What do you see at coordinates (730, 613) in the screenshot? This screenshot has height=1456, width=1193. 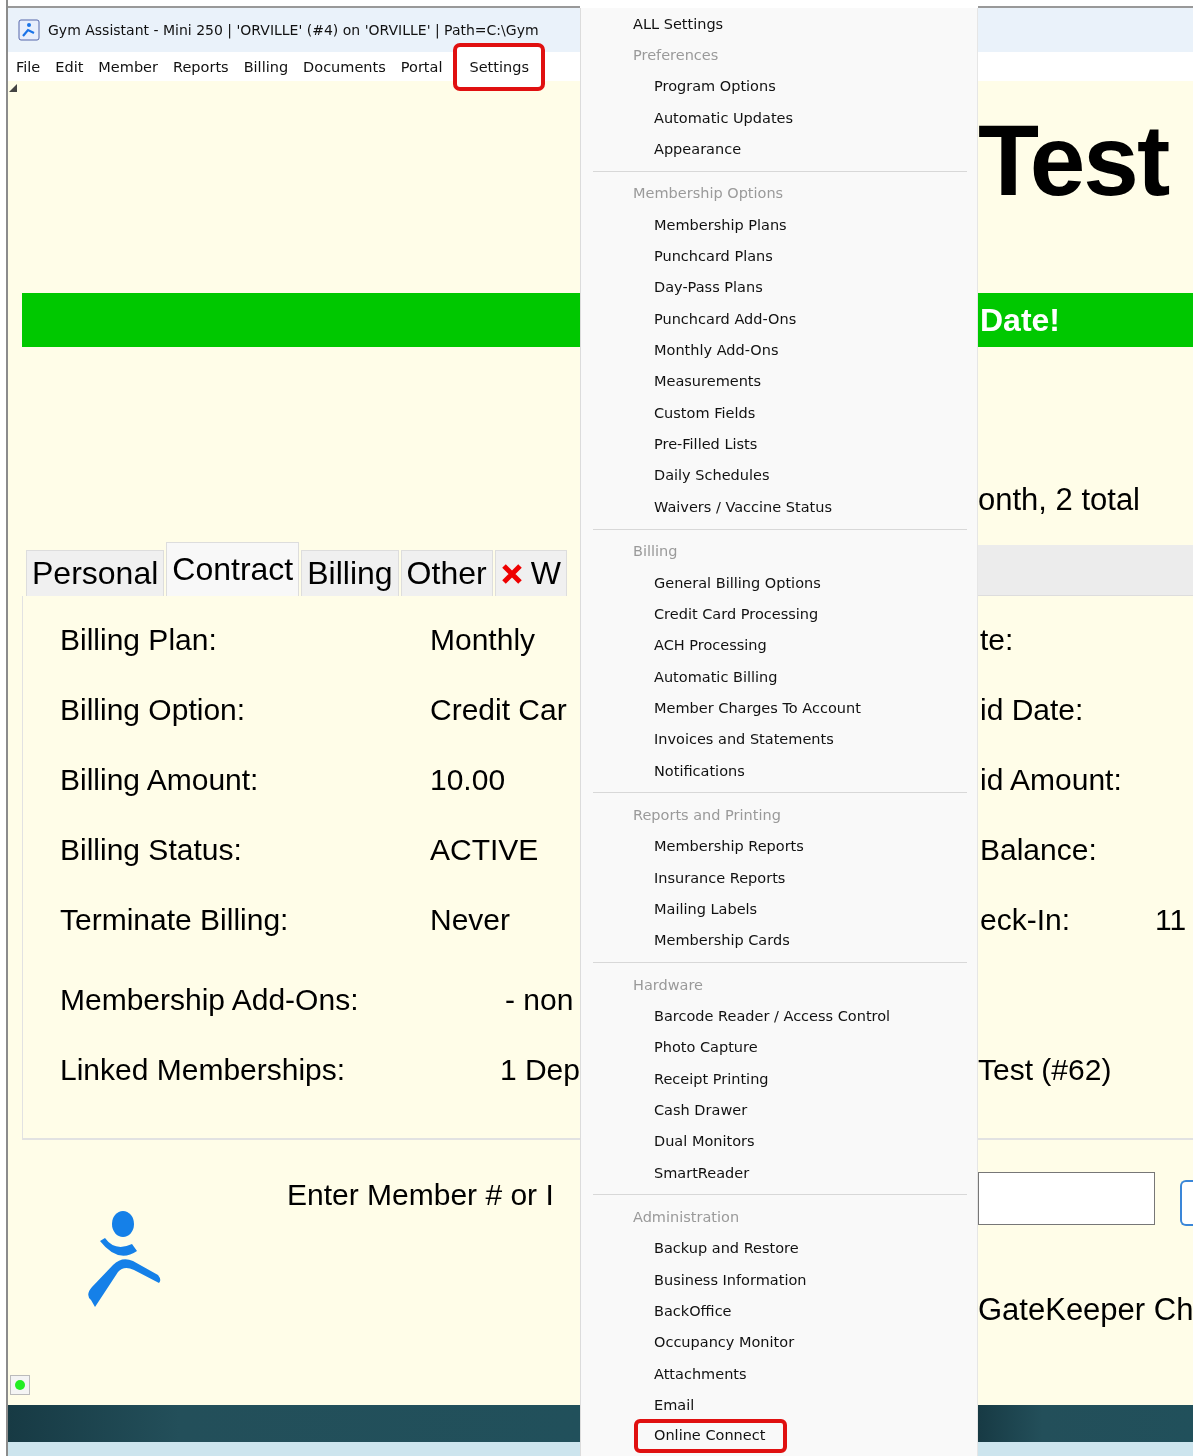 I see `menu-item: Credit Card Processing` at bounding box center [730, 613].